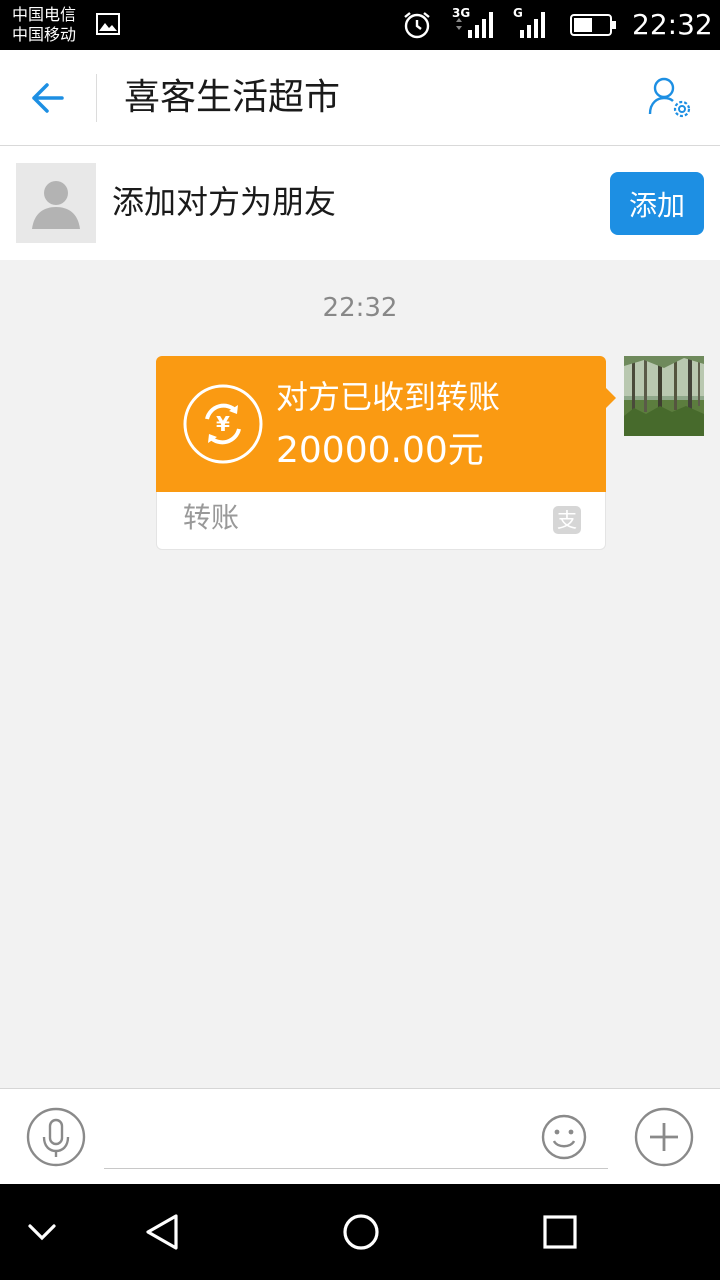  Describe the element at coordinates (657, 203) in the screenshot. I see `add-friend-button: 添加` at that location.